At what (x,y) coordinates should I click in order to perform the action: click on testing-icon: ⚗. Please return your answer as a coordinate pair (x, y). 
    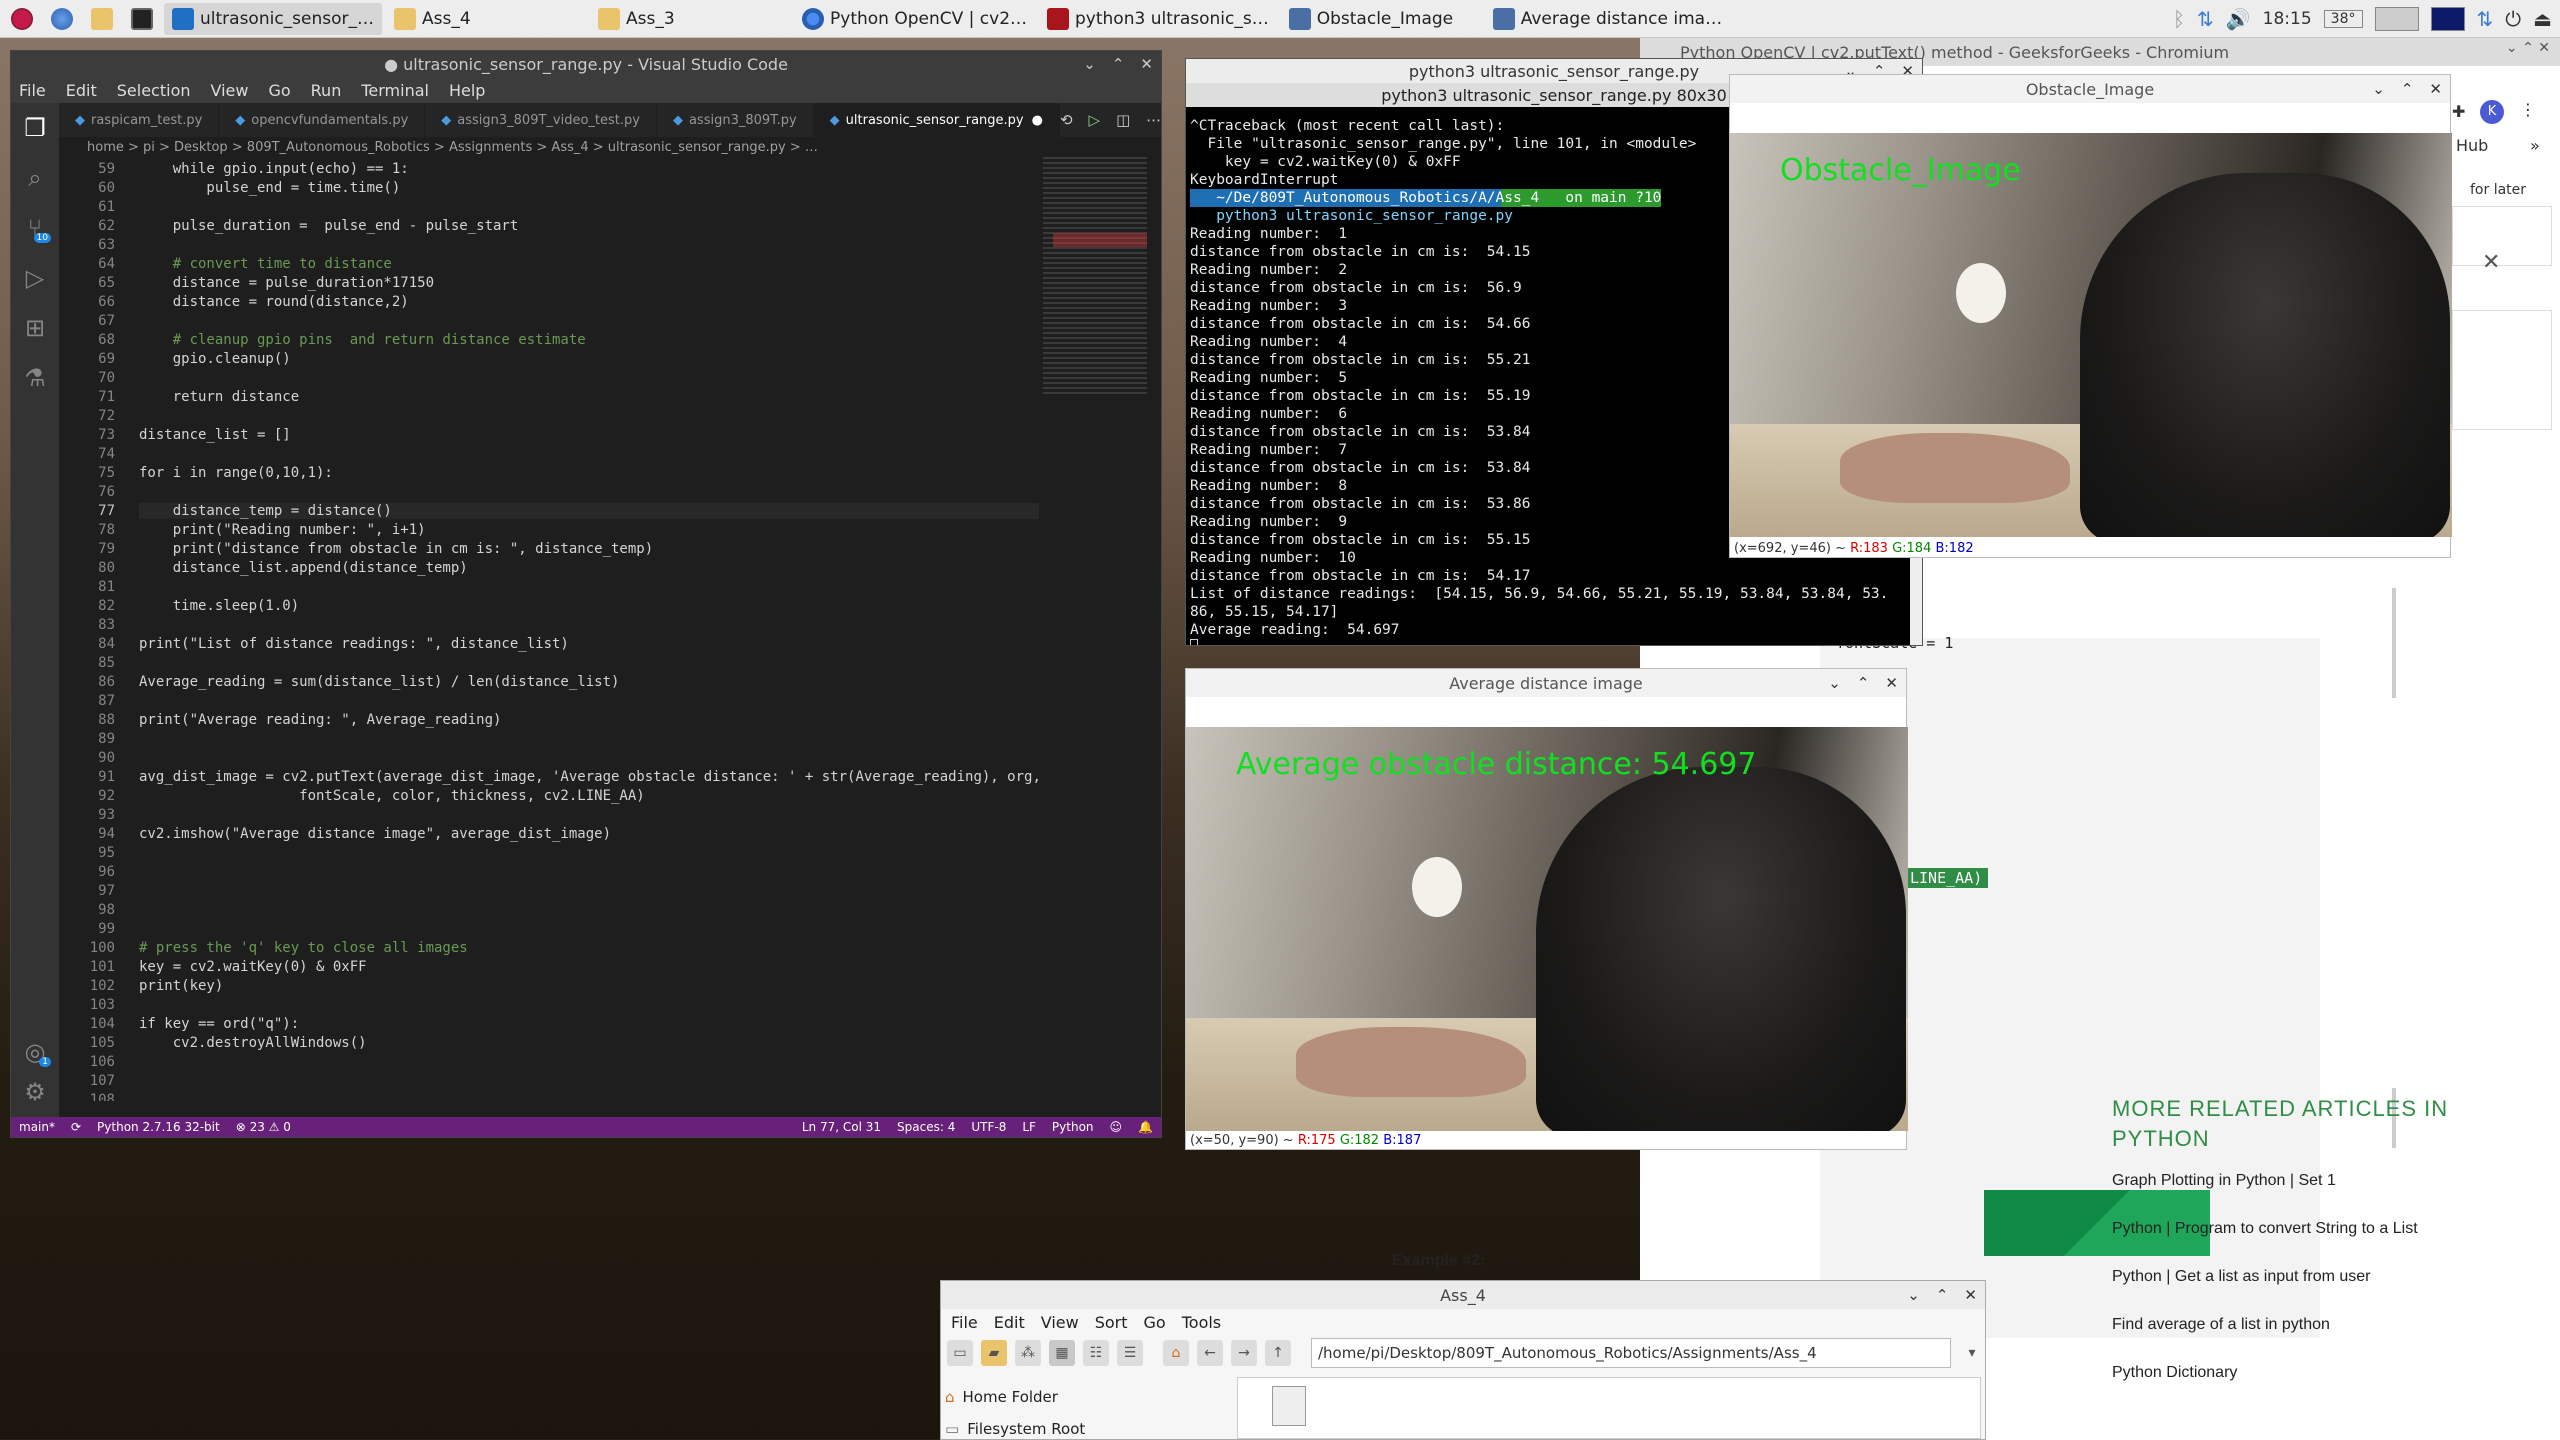
    Looking at the image, I should click on (35, 378).